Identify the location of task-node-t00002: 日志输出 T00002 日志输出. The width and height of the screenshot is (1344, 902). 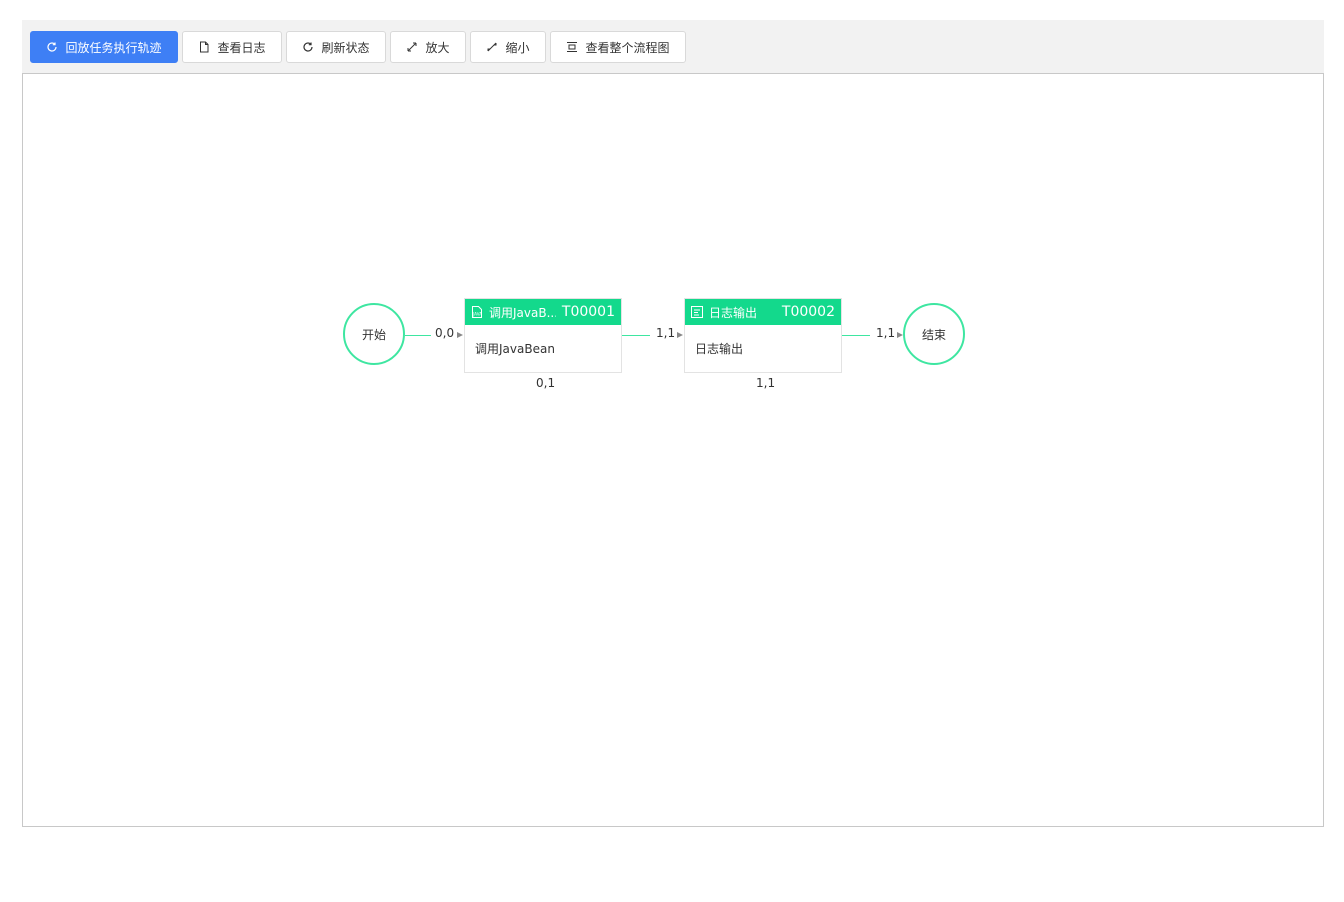
(763, 335).